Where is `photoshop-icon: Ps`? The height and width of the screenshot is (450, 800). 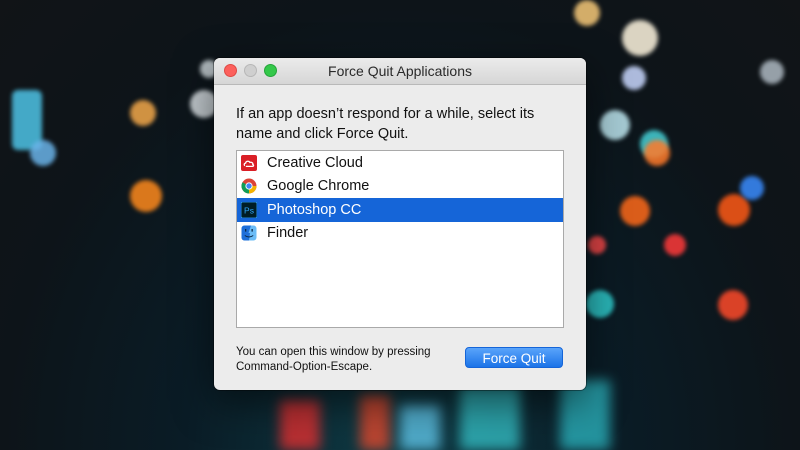
photoshop-icon: Ps is located at coordinates (249, 209).